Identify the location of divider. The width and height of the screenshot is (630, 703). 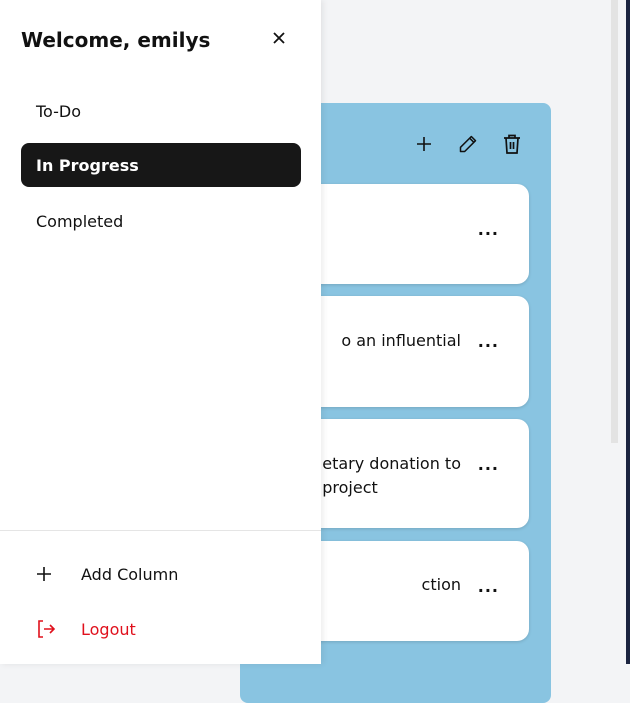
(160, 530).